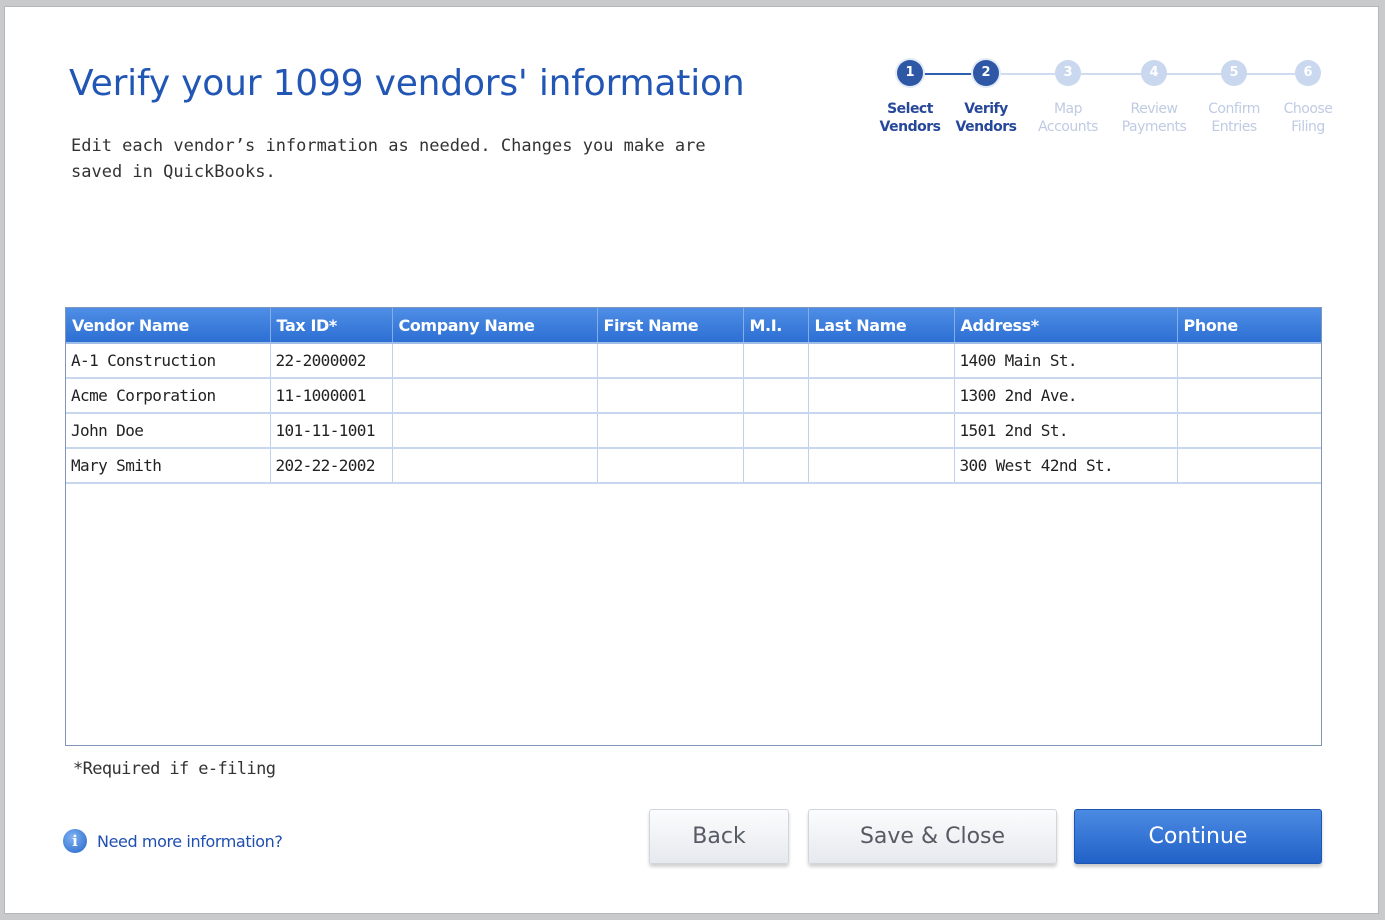 The height and width of the screenshot is (920, 1385). I want to click on step-number: 5, so click(1234, 73).